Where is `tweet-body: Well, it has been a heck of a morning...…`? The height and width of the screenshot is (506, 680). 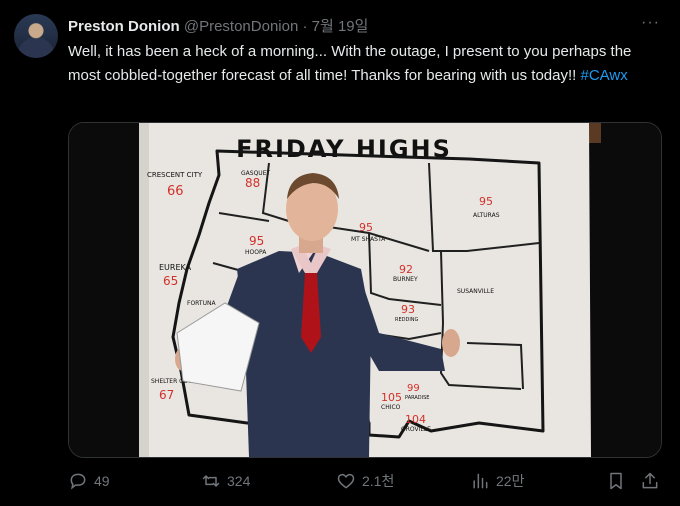 tweet-body: Well, it has been a heck of a morning...… is located at coordinates (350, 63).